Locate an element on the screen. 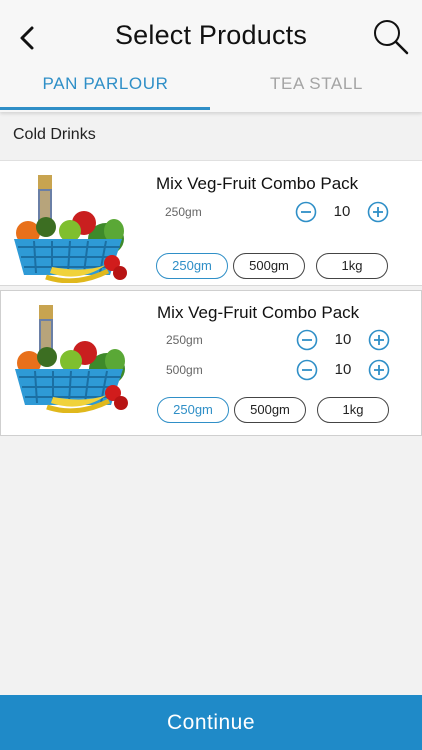 Image resolution: width=422 pixels, height=750 pixels. variant-row: 500gm 10 is located at coordinates (281, 371).